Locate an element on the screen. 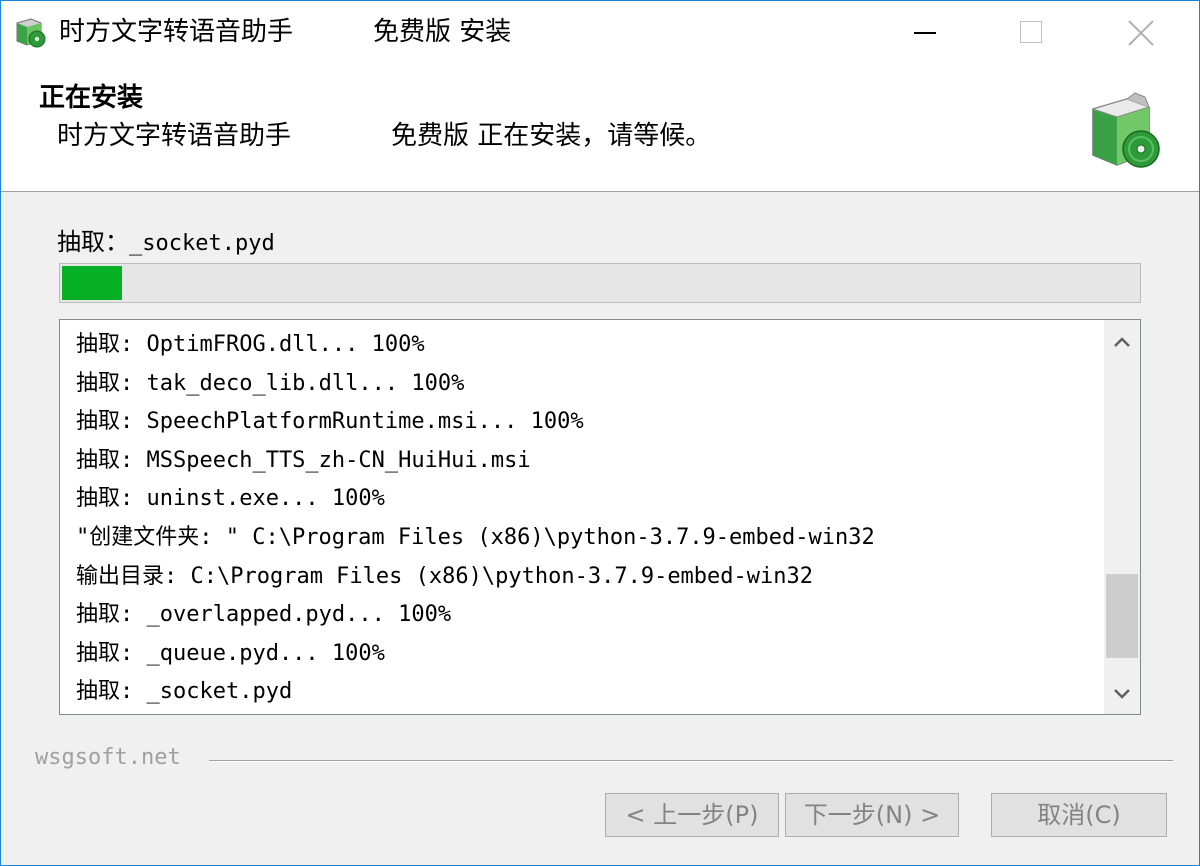 Image resolution: width=1200 pixels, height=866 pixels. chevron-up-icon is located at coordinates (1122, 342).